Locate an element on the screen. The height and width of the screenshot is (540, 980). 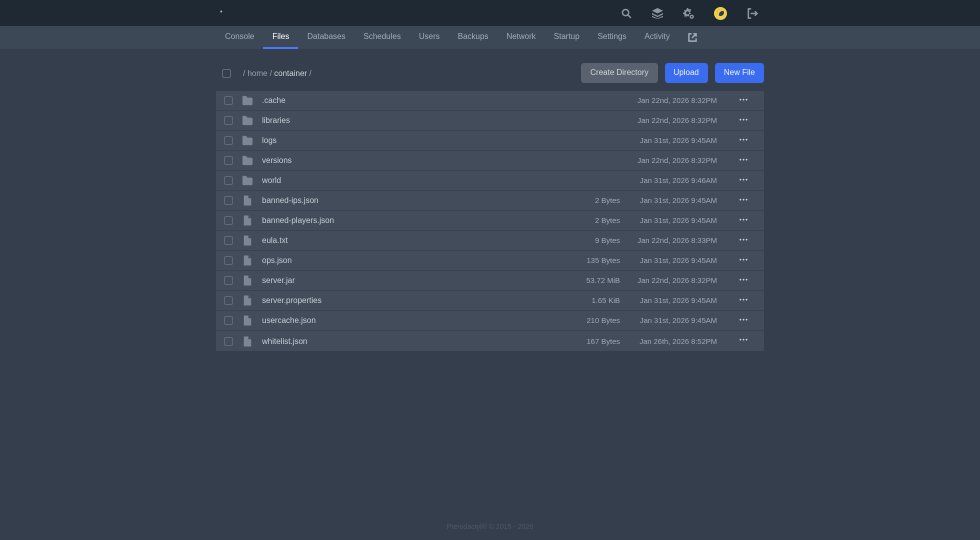
file-row: libraries Jan 22nd, 2026 8:32PM ••• is located at coordinates (490, 121).